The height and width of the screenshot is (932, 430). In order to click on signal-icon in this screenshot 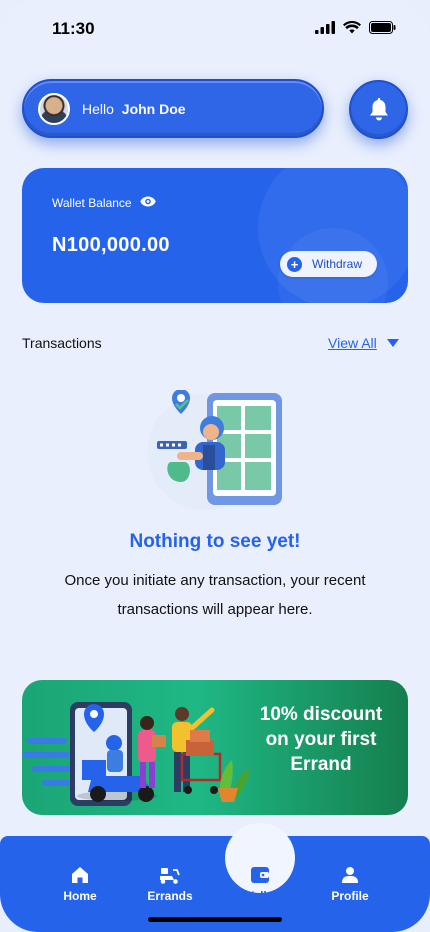, I will do `click(325, 27)`.